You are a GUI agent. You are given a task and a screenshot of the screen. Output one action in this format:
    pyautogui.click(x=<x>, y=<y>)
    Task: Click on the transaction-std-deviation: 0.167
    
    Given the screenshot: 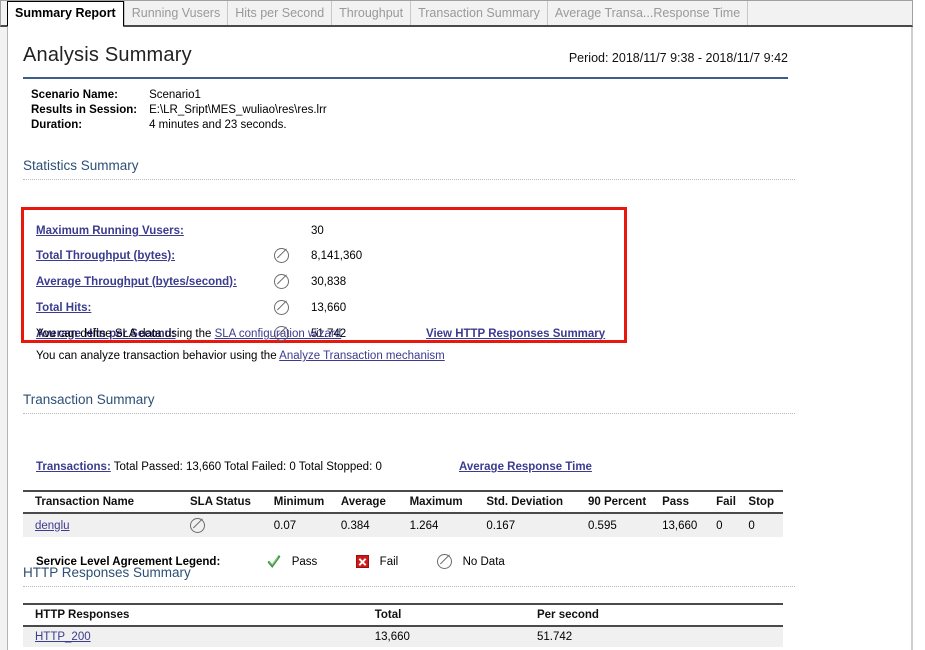 What is the action you would take?
    pyautogui.click(x=537, y=525)
    